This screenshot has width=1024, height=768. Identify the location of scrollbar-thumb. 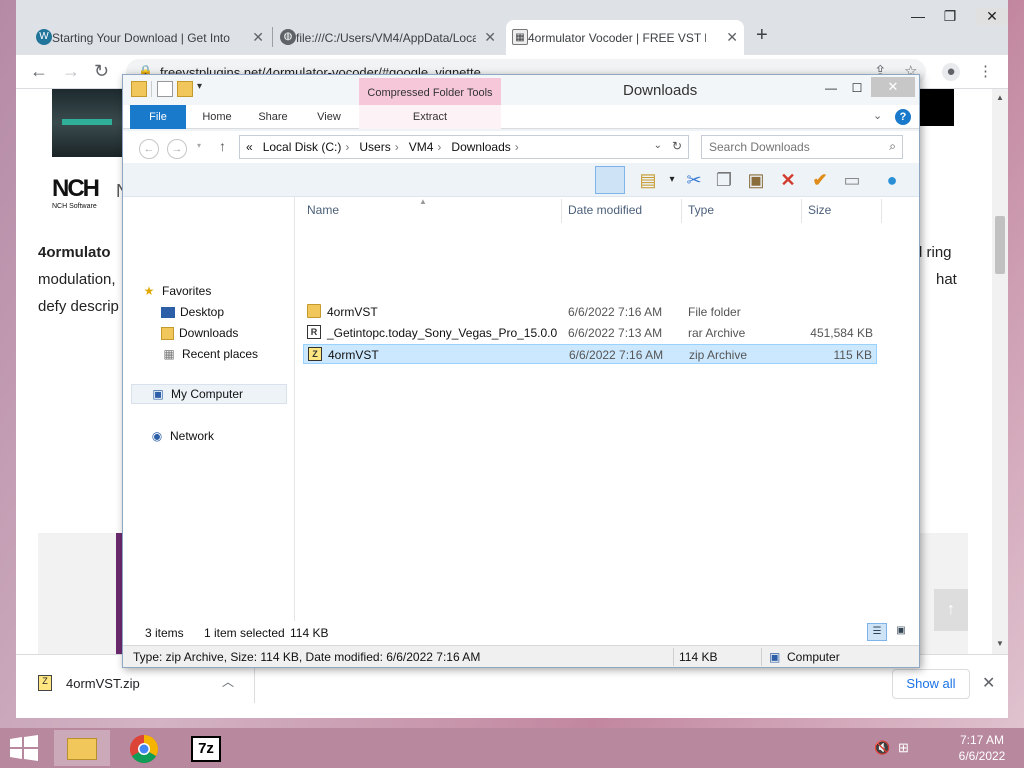
(1000, 245).